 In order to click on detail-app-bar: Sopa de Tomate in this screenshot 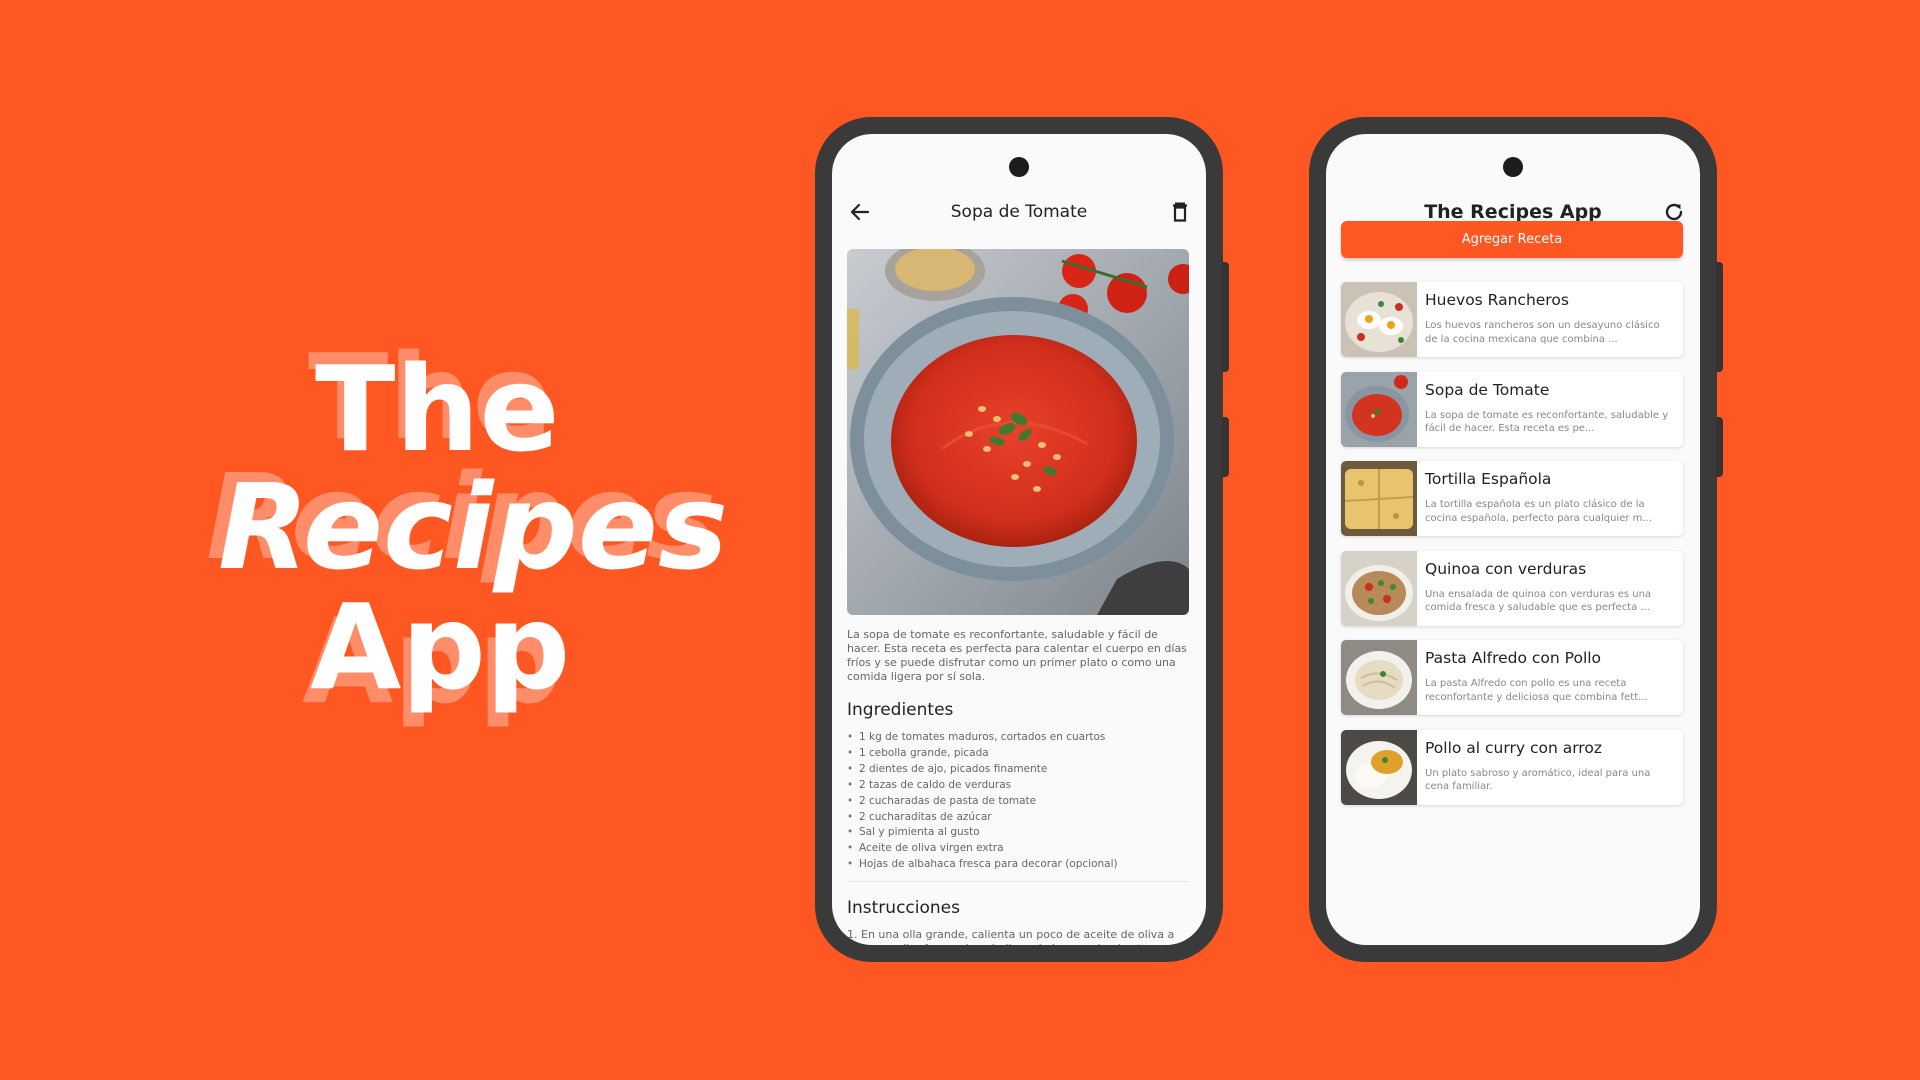, I will do `click(1019, 212)`.